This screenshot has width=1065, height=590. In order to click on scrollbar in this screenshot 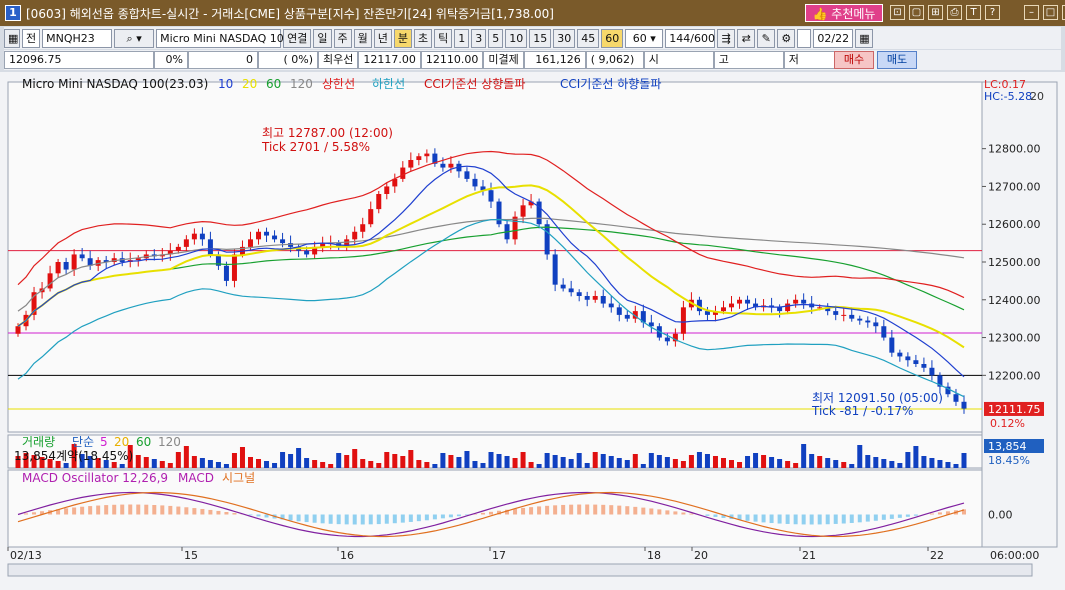, I will do `click(520, 570)`.